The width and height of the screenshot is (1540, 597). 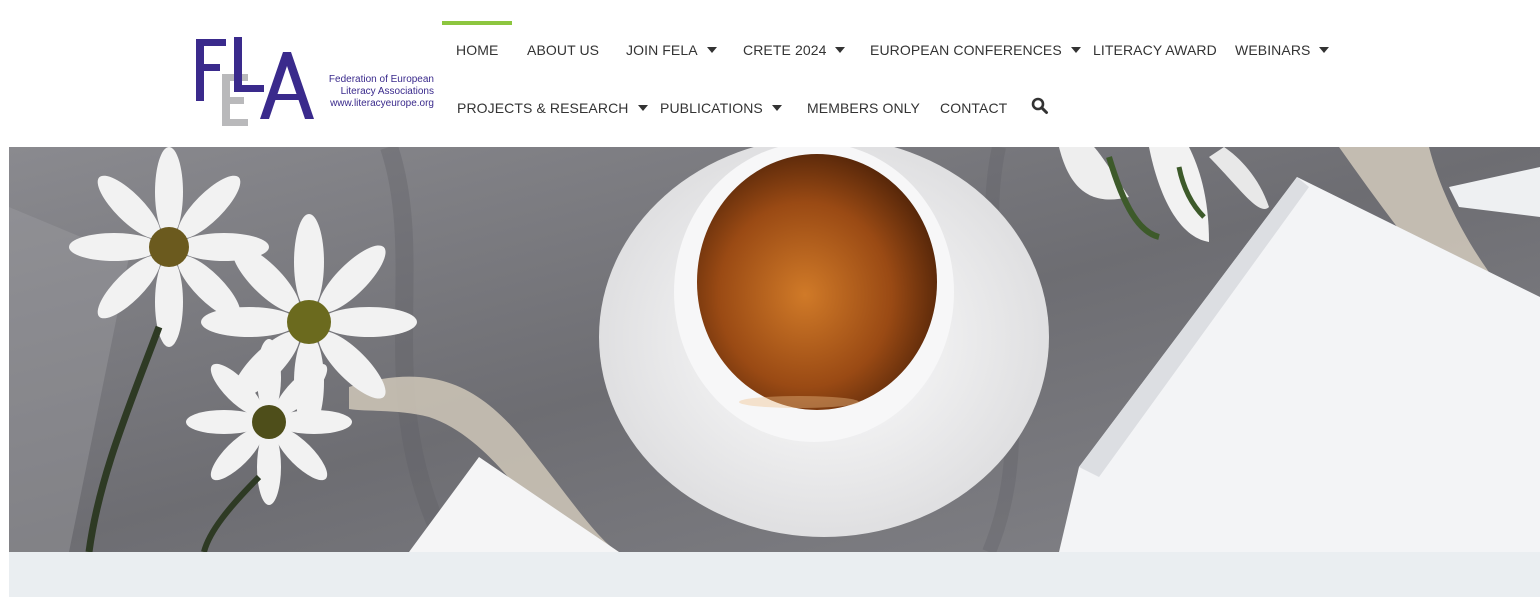 What do you see at coordinates (774, 574) in the screenshot?
I see `content-band` at bounding box center [774, 574].